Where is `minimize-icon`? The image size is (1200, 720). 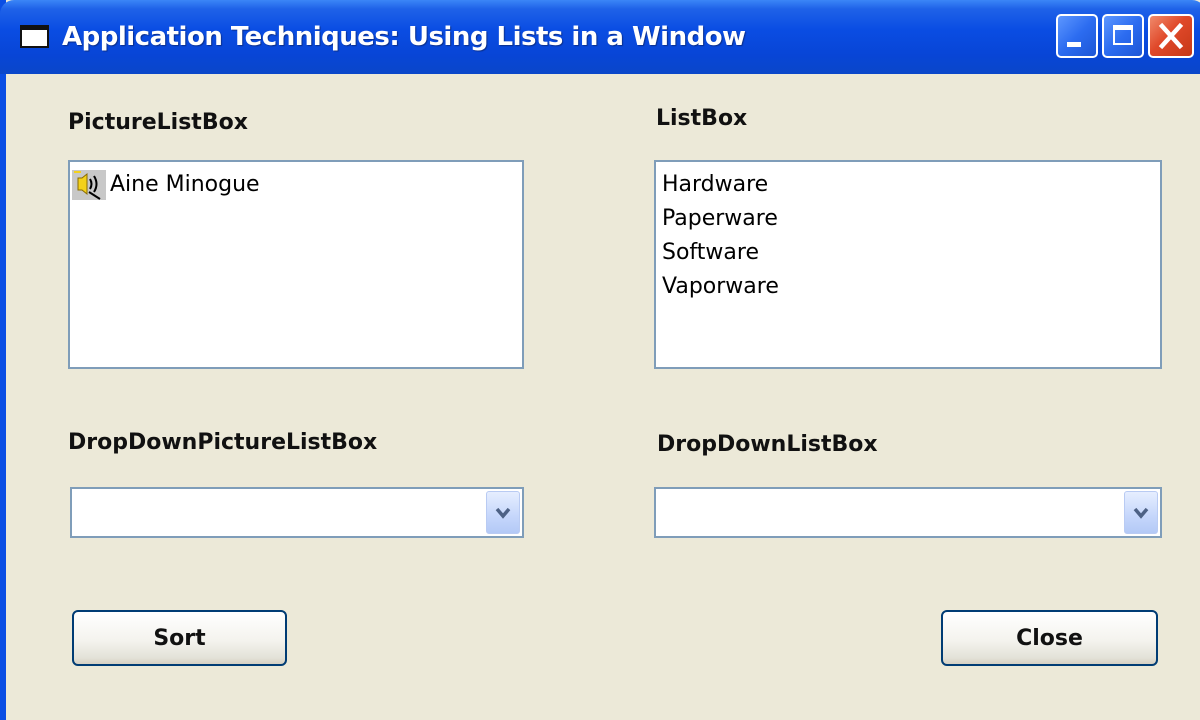 minimize-icon is located at coordinates (1074, 44).